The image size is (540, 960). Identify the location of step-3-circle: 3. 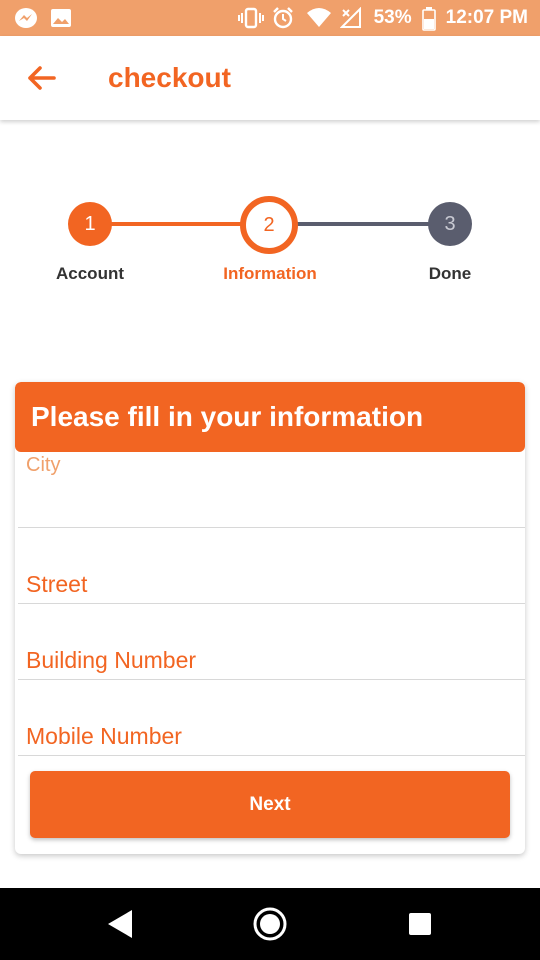
(450, 224).